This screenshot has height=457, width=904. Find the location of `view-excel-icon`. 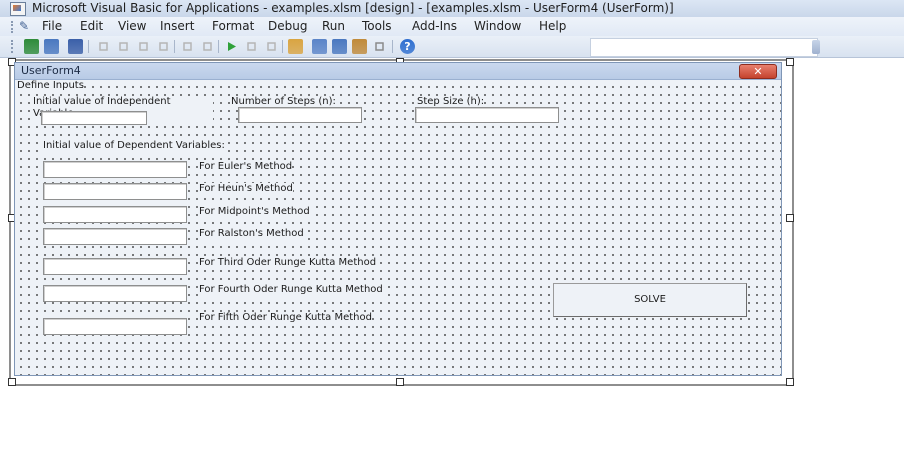

view-excel-icon is located at coordinates (31, 46).